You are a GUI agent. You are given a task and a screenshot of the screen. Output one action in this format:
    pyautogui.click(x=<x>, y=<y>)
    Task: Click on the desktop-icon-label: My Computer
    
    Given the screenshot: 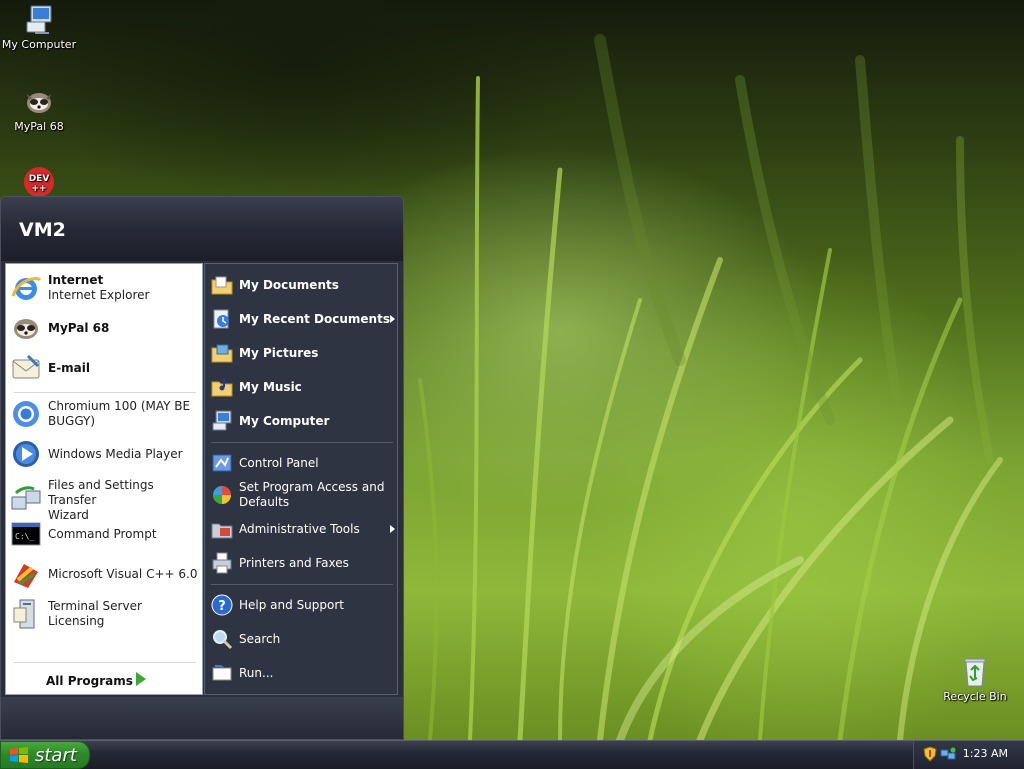 What is the action you would take?
    pyautogui.click(x=39, y=44)
    